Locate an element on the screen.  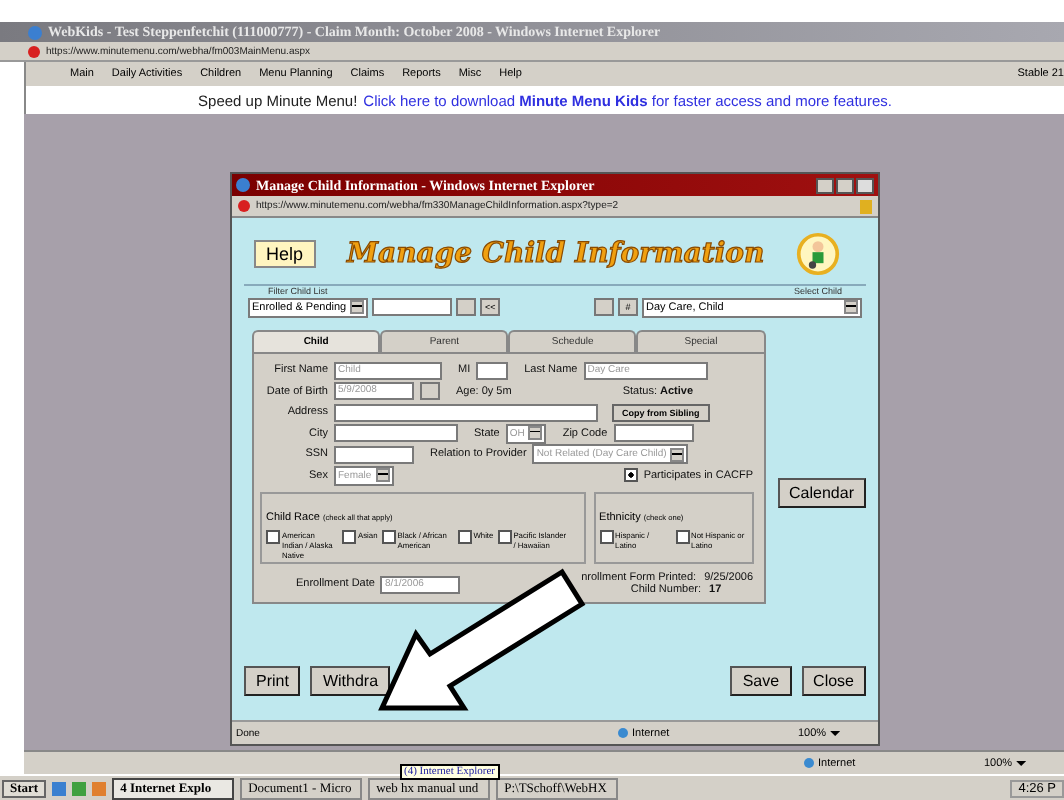
maximize-button is located at coordinates (845, 185).